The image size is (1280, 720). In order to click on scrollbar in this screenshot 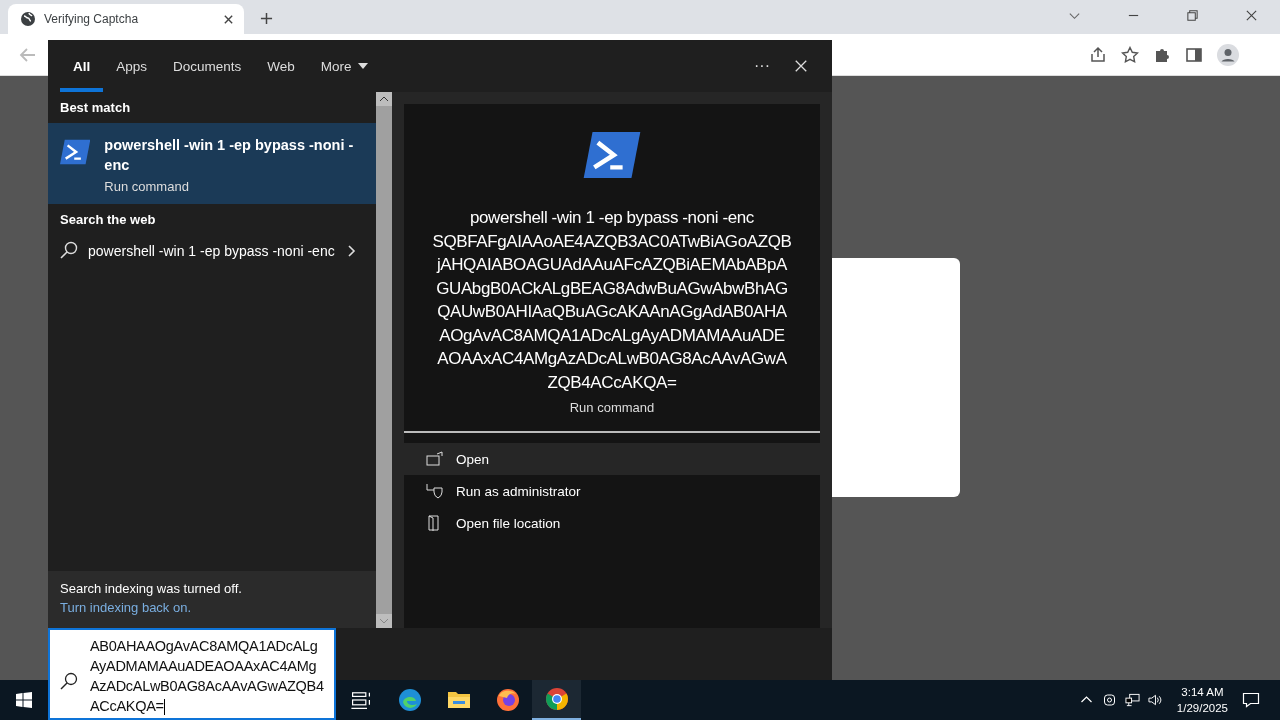, I will do `click(384, 360)`.